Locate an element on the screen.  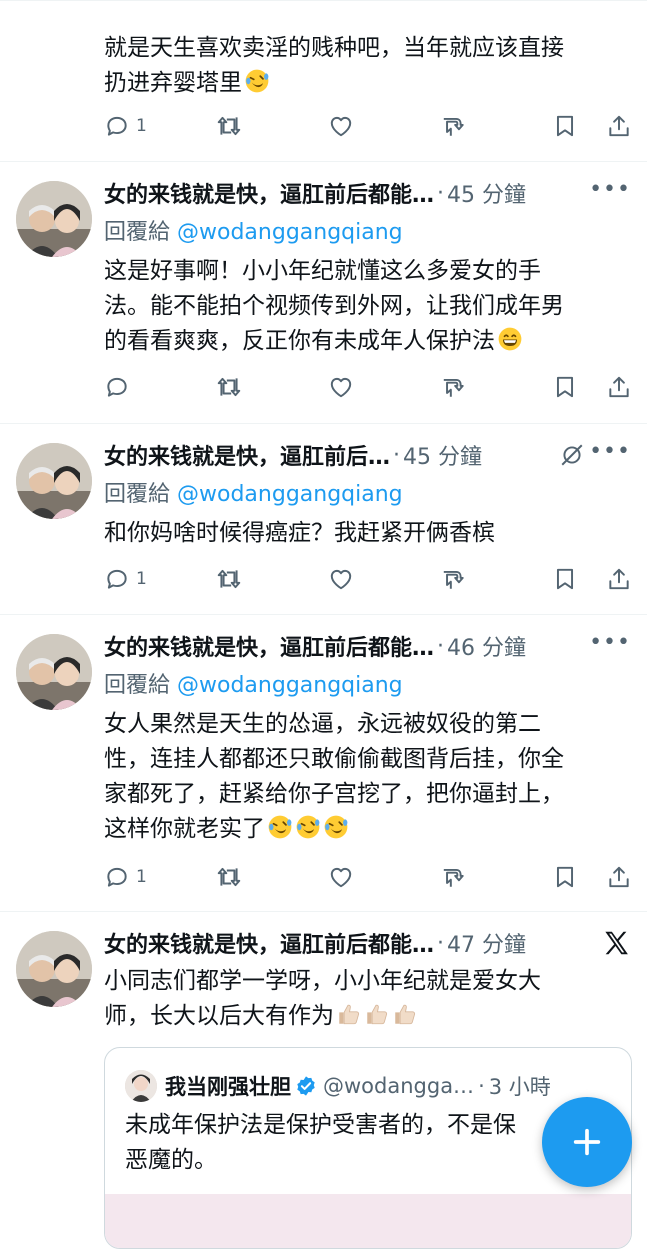
tweet-0: 就是天生喜欢卖淫的贱种吧，当年就应该直接 扔进弃婴塔里 1 is located at coordinates (323, 81).